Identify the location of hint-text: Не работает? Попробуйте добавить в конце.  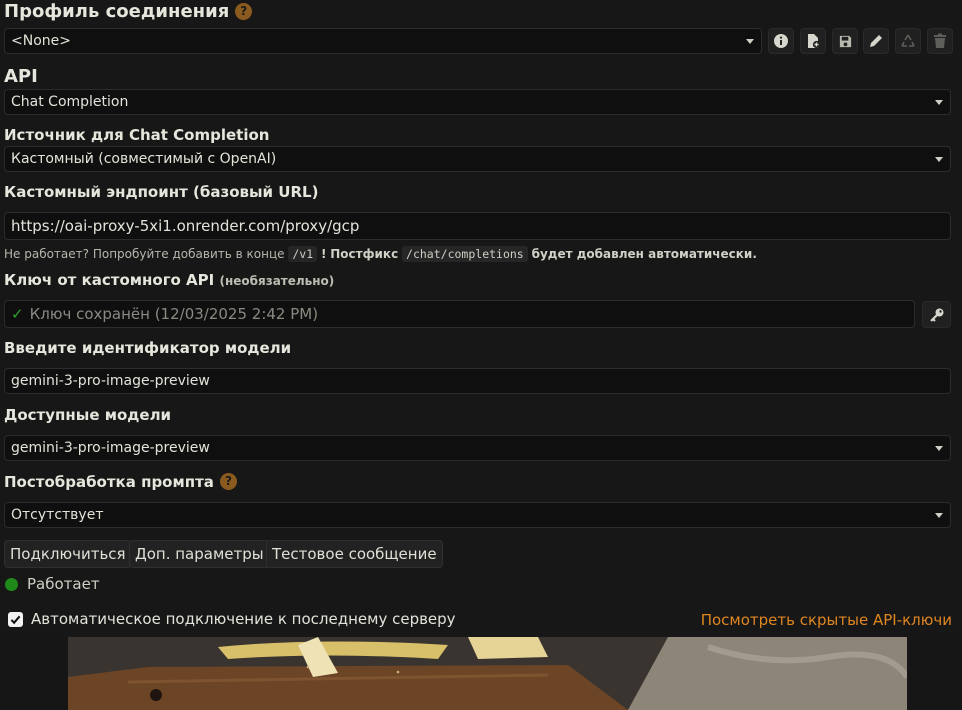
(144, 254).